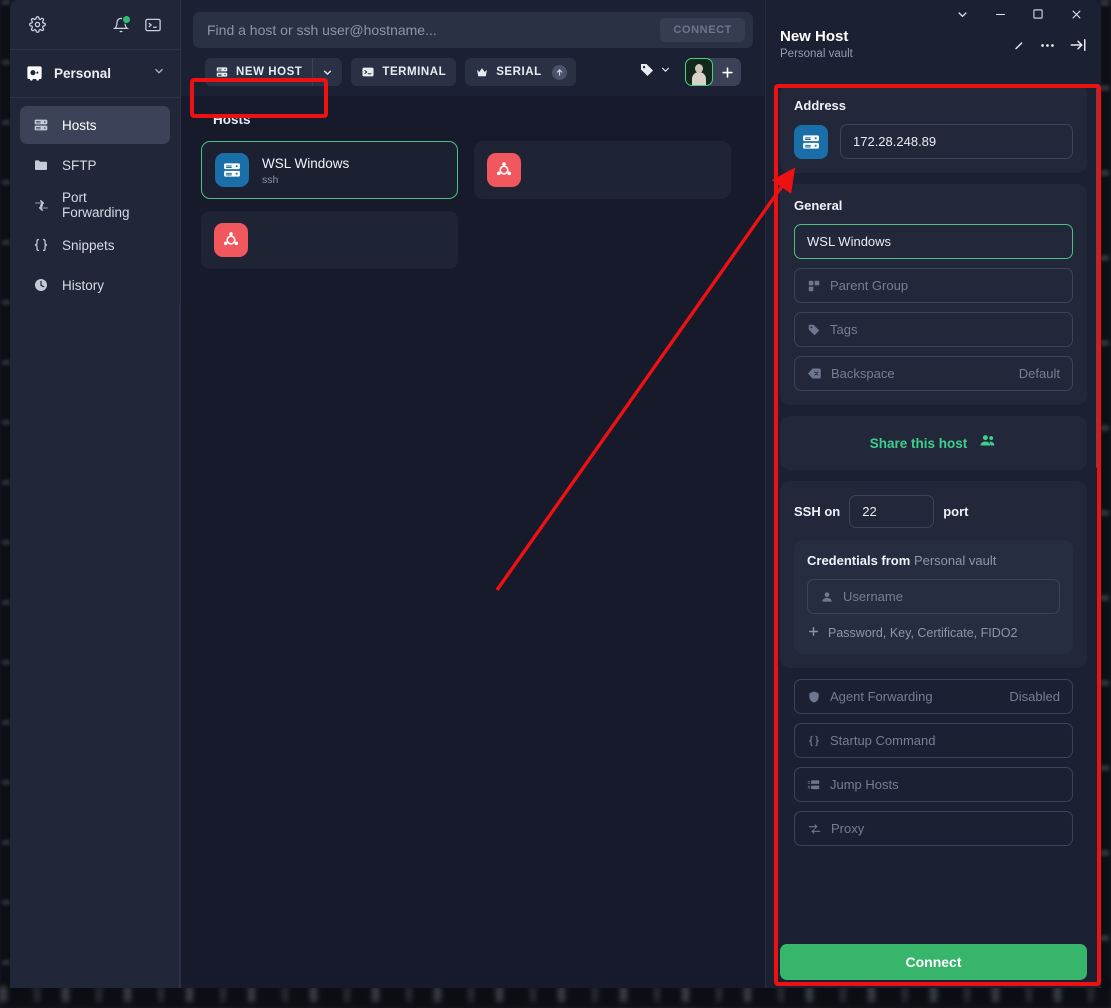 This screenshot has width=1111, height=1008. I want to click on vault-selector: Personal, so click(95, 74).